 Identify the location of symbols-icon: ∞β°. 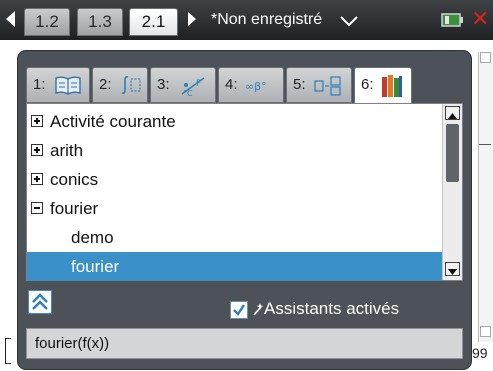
(256, 86).